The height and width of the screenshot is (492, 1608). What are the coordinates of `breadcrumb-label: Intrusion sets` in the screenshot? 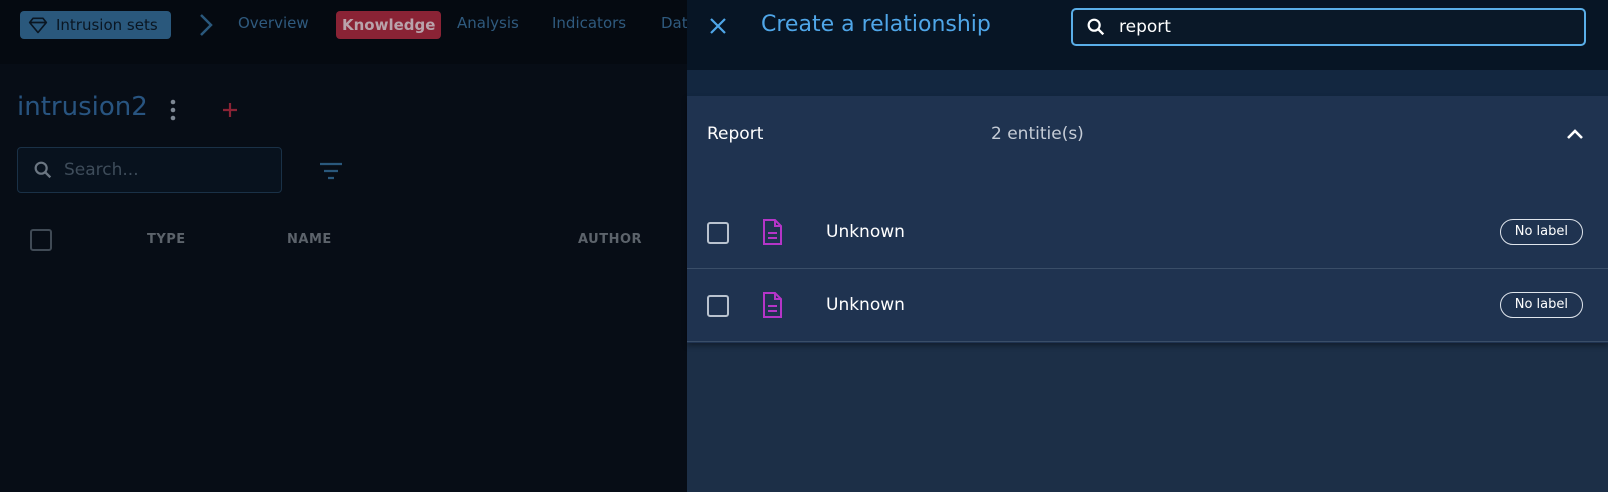 It's located at (107, 25).